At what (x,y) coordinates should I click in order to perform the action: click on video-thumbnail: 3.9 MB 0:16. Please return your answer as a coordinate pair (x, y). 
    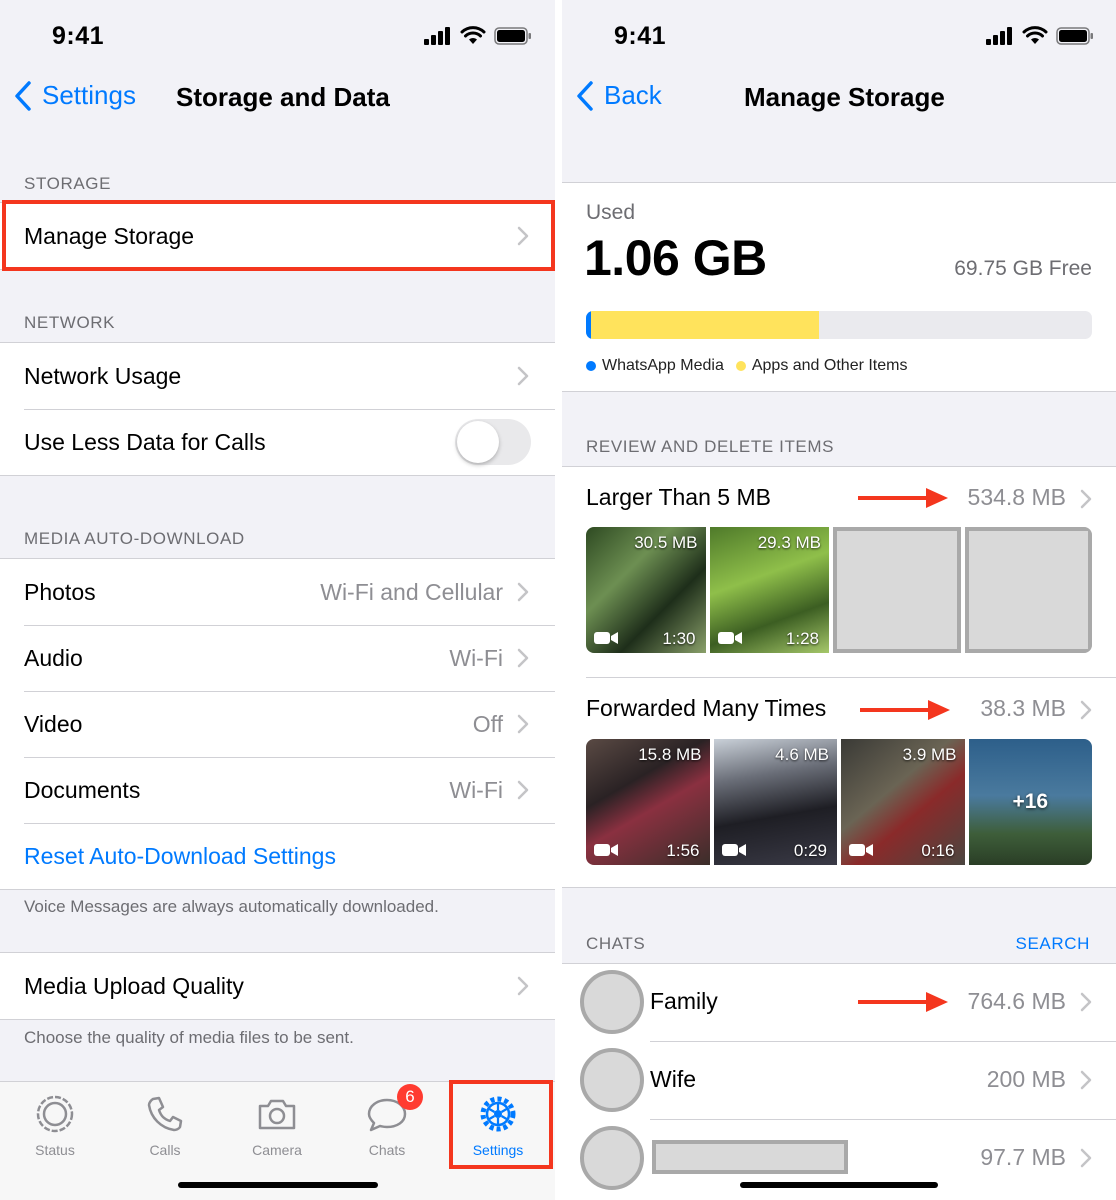
    Looking at the image, I should click on (903, 802).